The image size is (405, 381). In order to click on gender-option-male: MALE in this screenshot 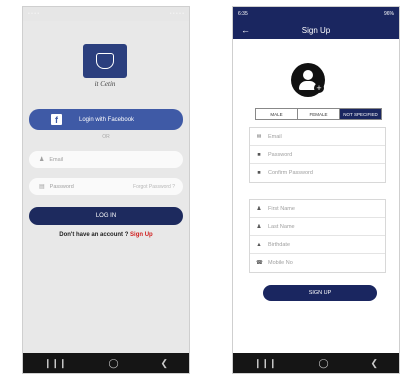, I will do `click(277, 114)`.